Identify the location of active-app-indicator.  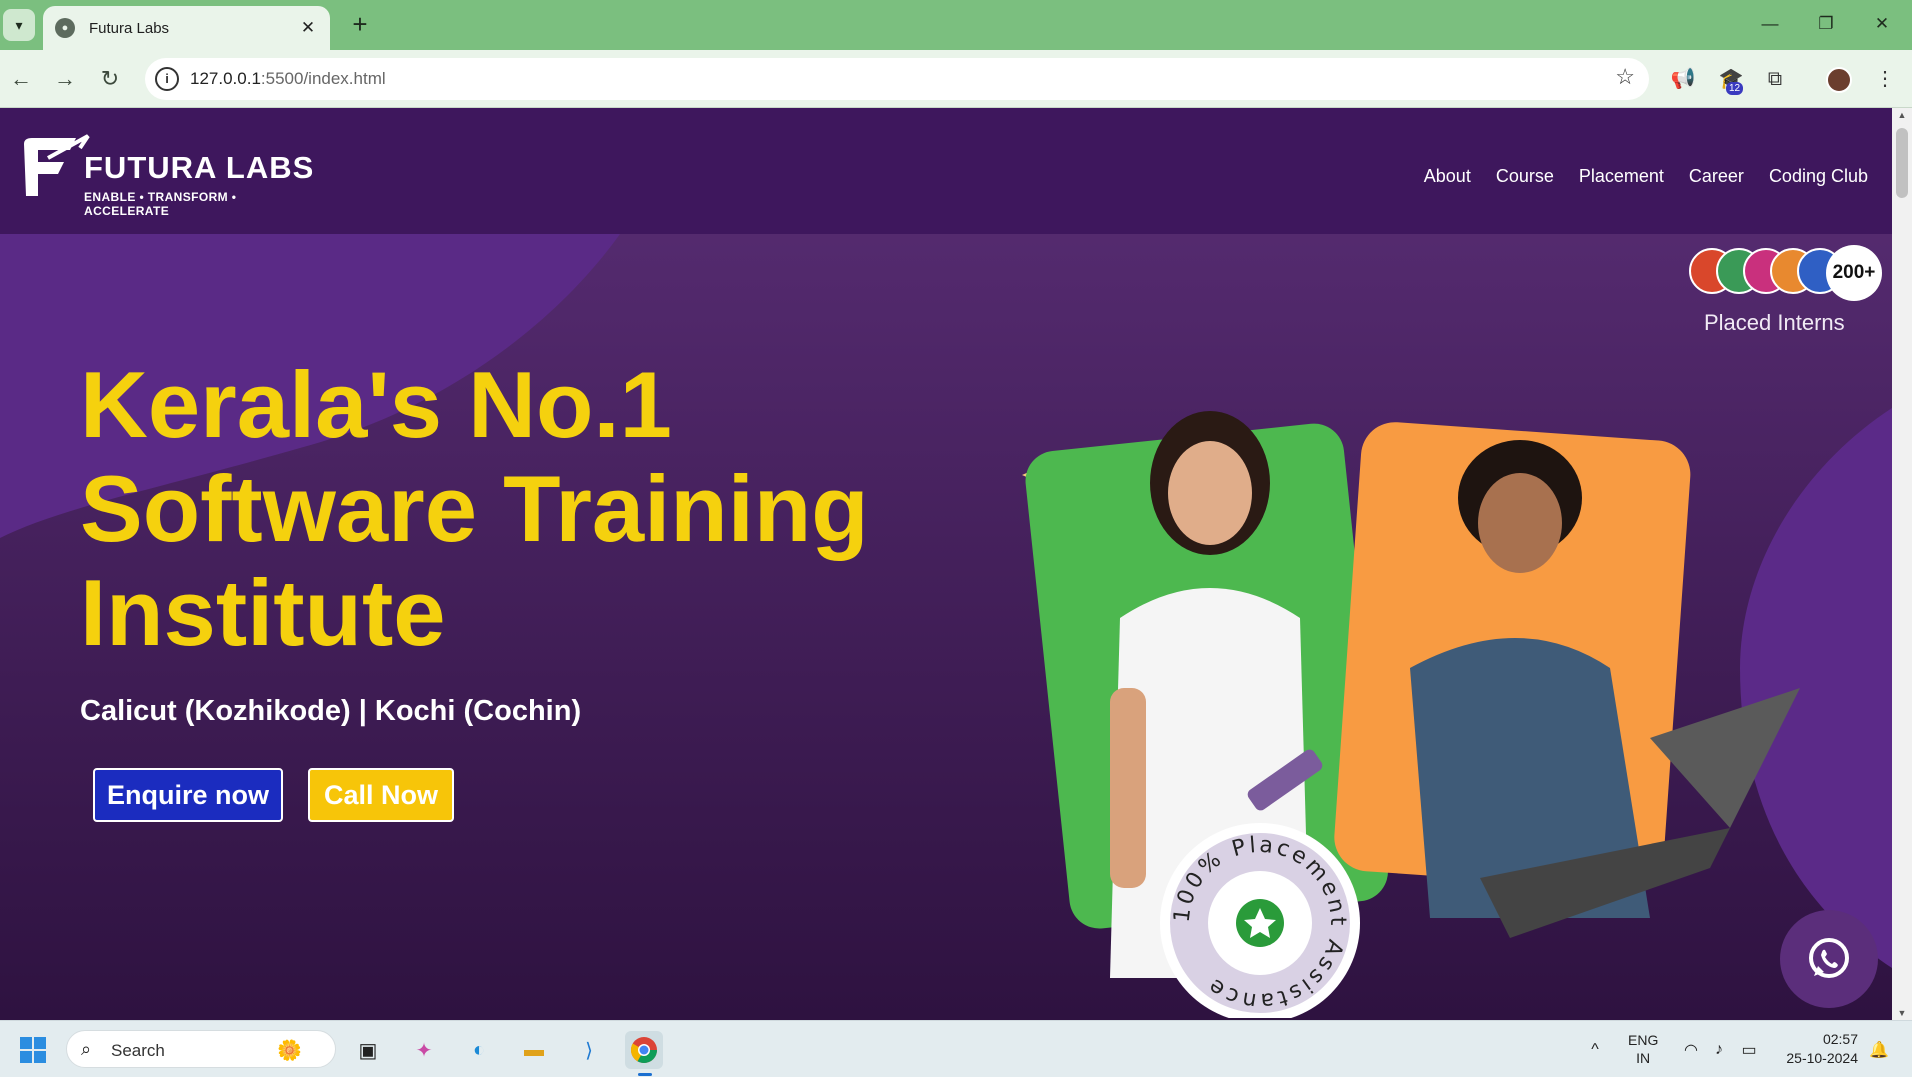
(645, 1074).